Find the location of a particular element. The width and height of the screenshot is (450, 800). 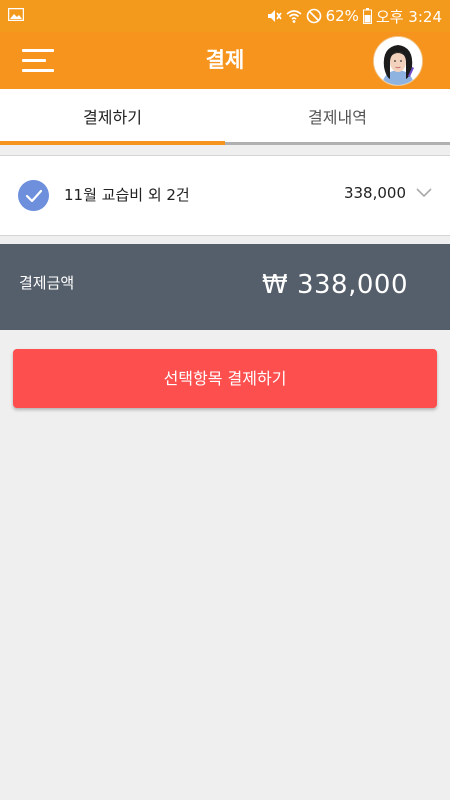

item-amount: 338,000 is located at coordinates (374, 193).